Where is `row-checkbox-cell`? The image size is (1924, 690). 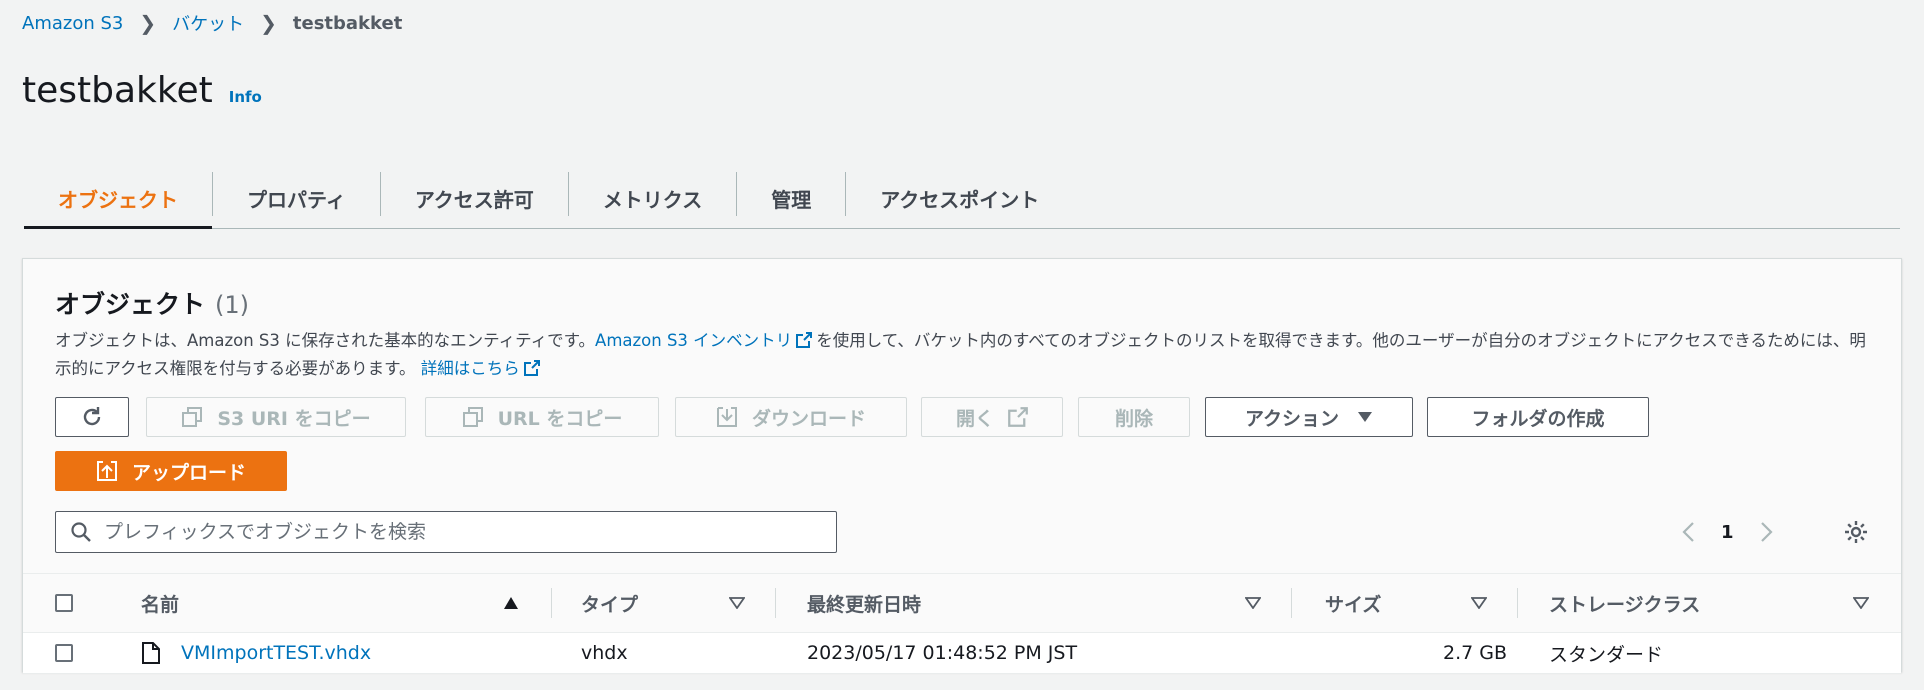 row-checkbox-cell is located at coordinates (64, 653).